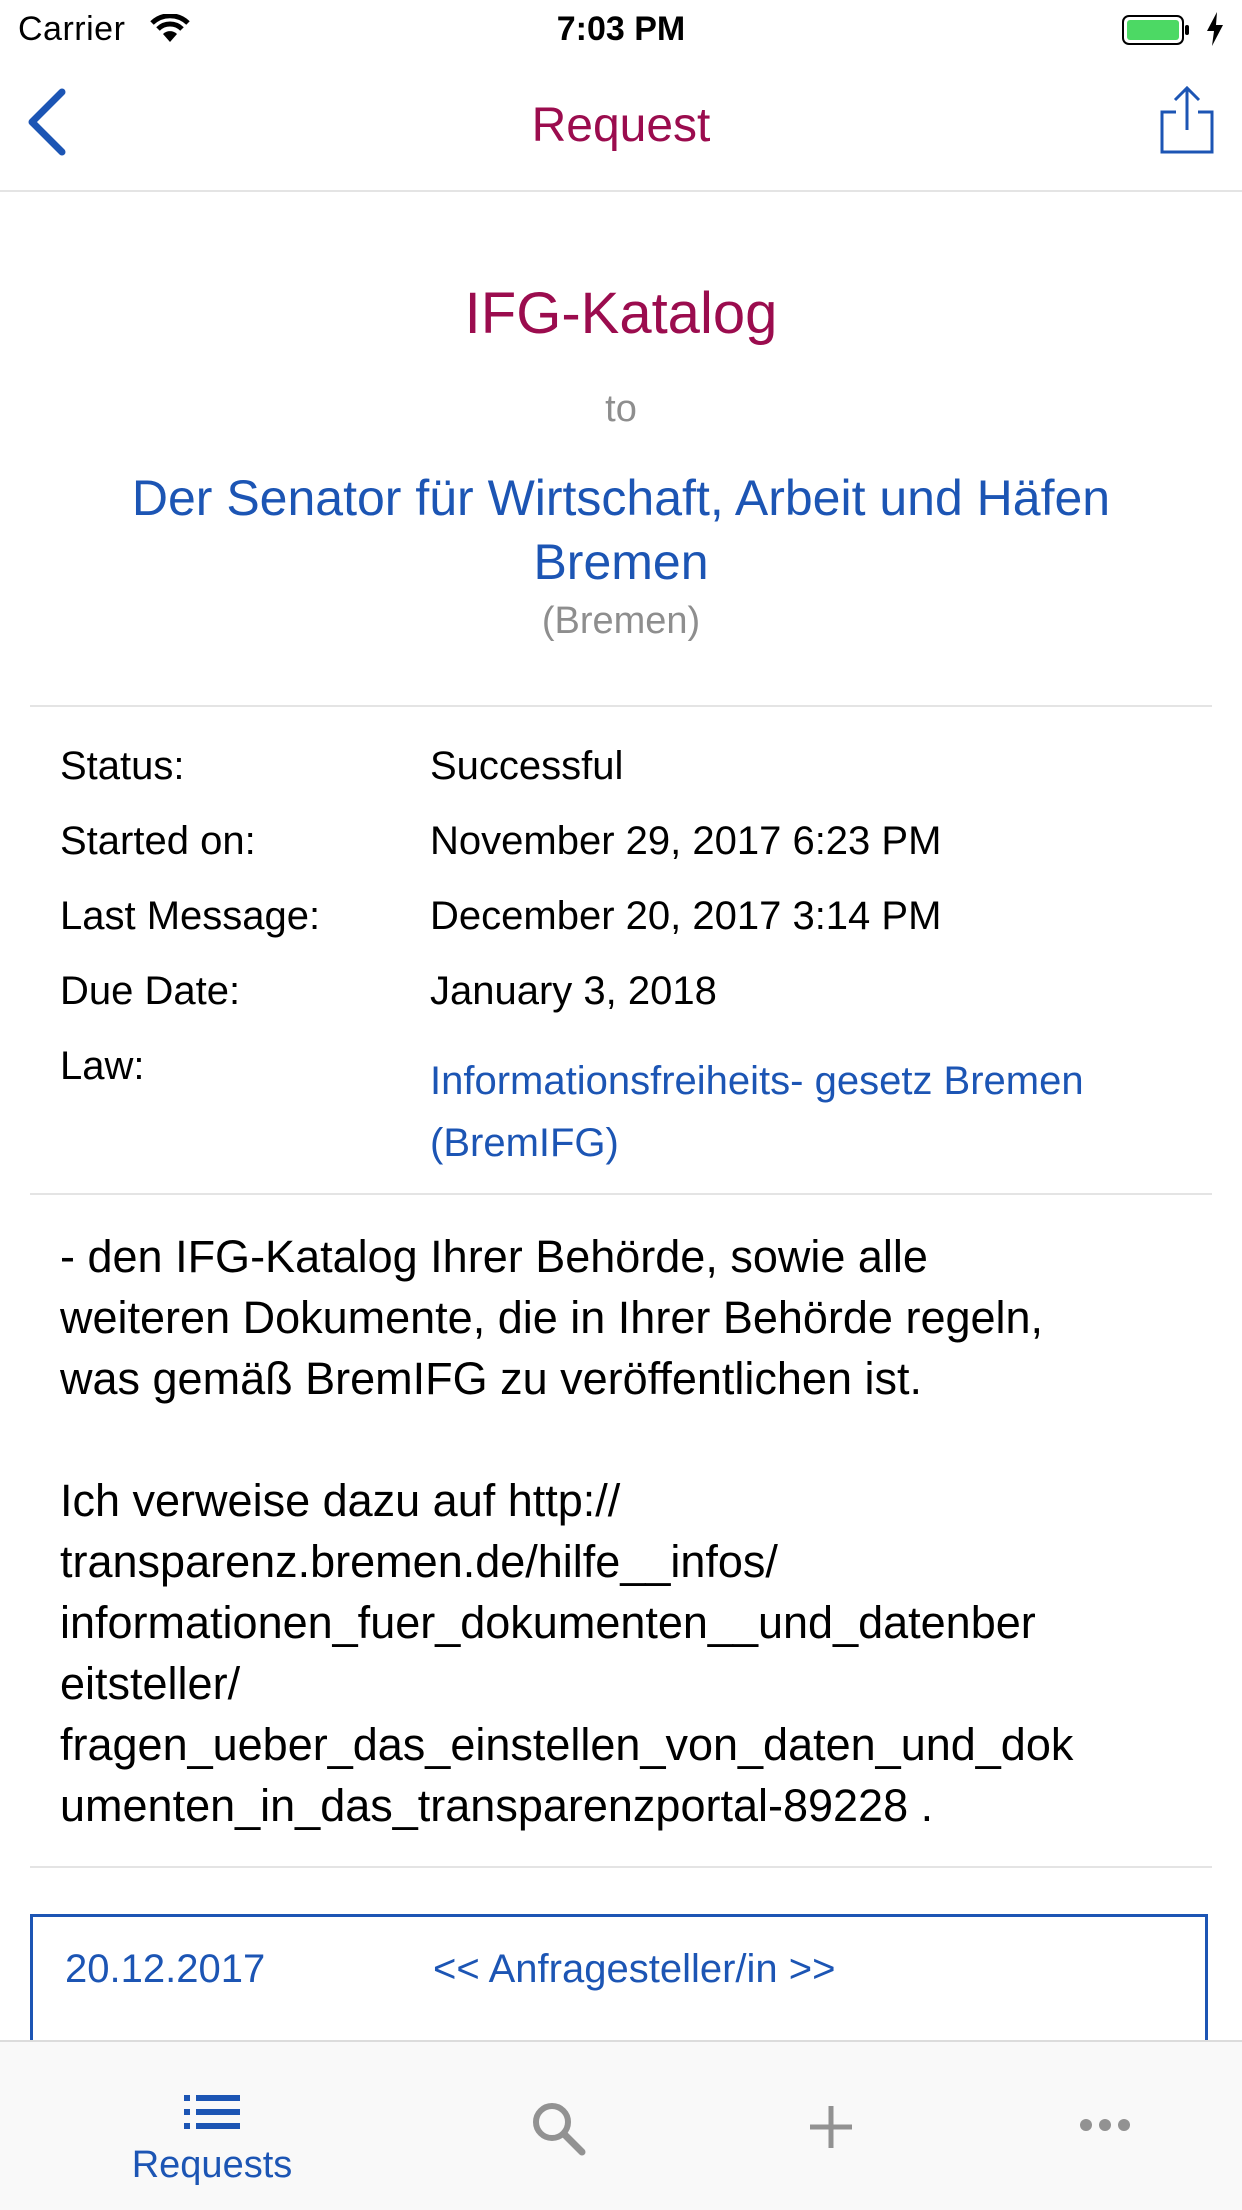 This screenshot has width=1242, height=2210. I want to click on tab-requests: Requests, so click(212, 2126).